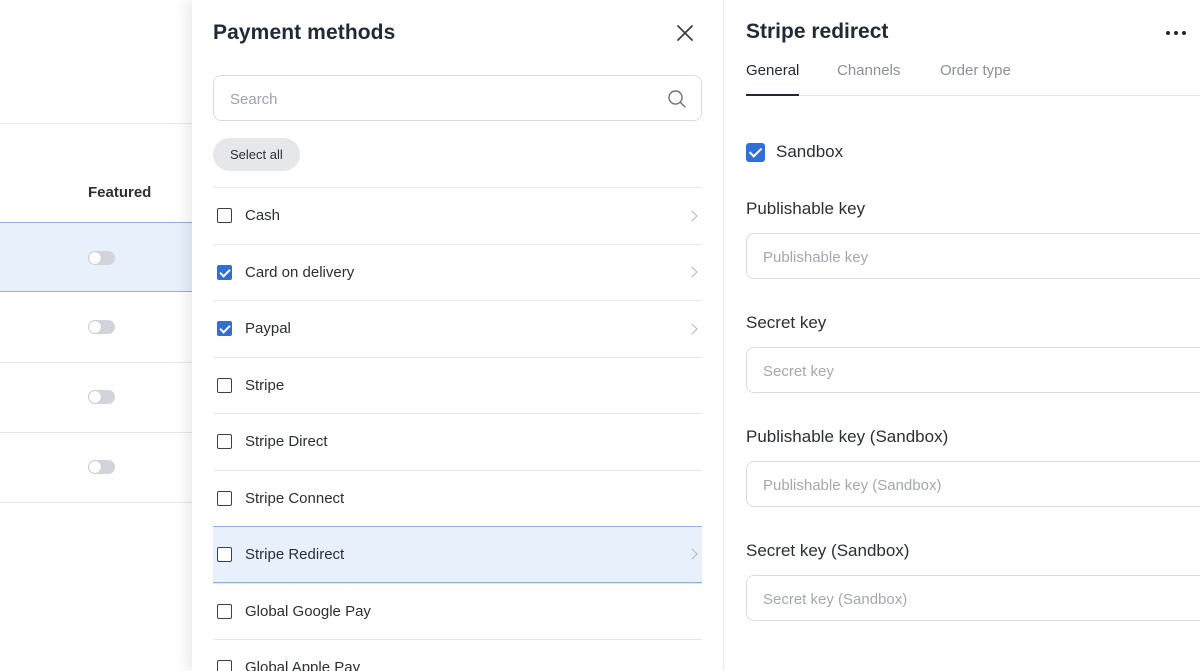 Image resolution: width=1200 pixels, height=671 pixels. I want to click on secret-key-sandbox-field, so click(973, 598).